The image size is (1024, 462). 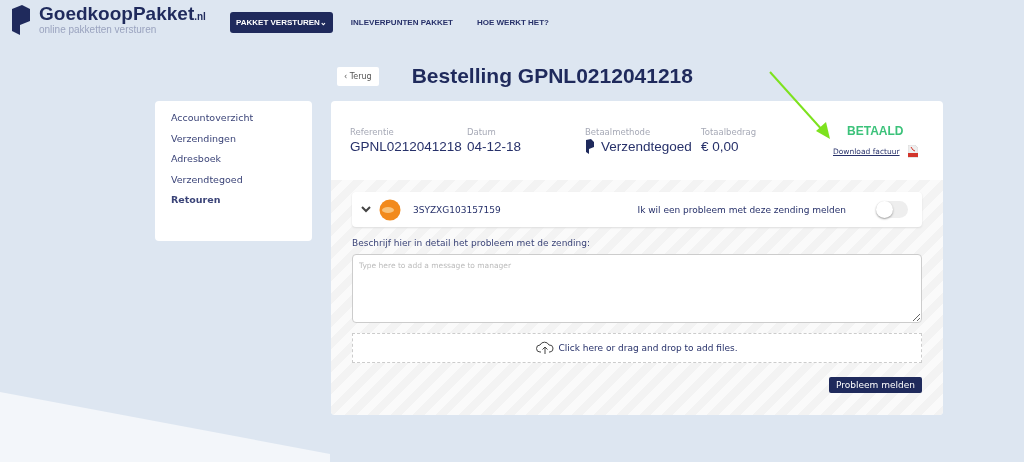 What do you see at coordinates (590, 146) in the screenshot?
I see `payment-icon` at bounding box center [590, 146].